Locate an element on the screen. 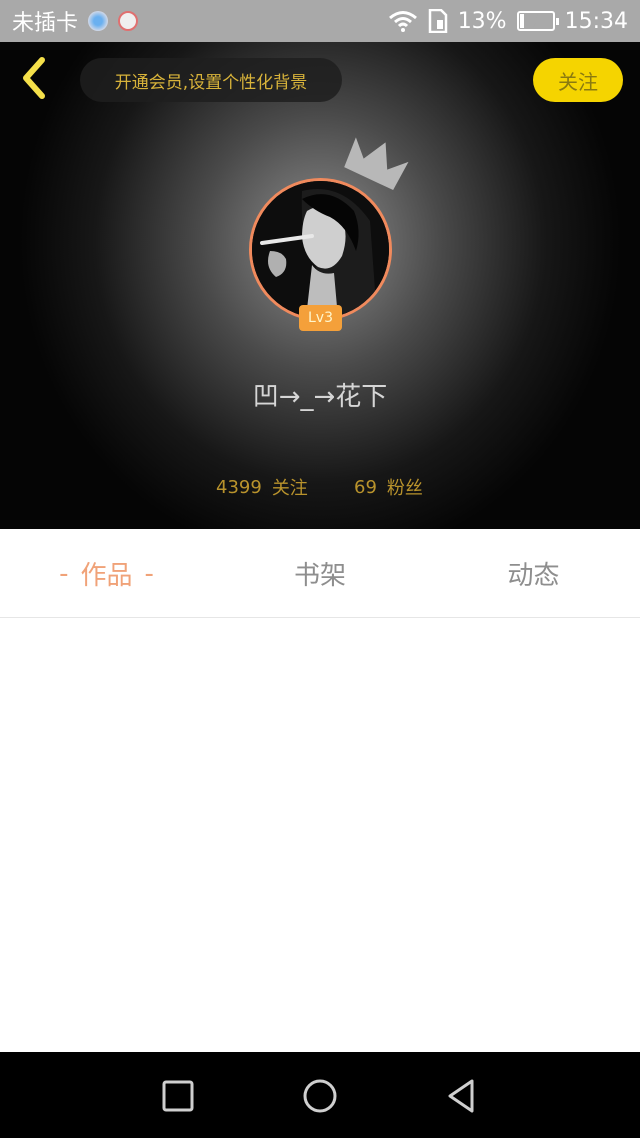 Image resolution: width=640 pixels, height=1138 pixels. tab-active-dash-left: - is located at coordinates (64, 573).